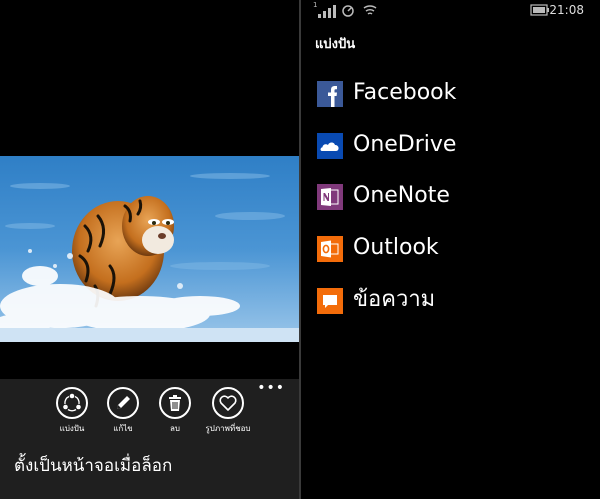 This screenshot has width=600, height=499. What do you see at coordinates (396, 247) in the screenshot?
I see `share-target-label: Outlook` at bounding box center [396, 247].